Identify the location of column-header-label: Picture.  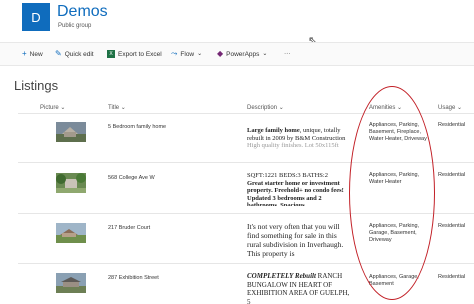
(49, 108).